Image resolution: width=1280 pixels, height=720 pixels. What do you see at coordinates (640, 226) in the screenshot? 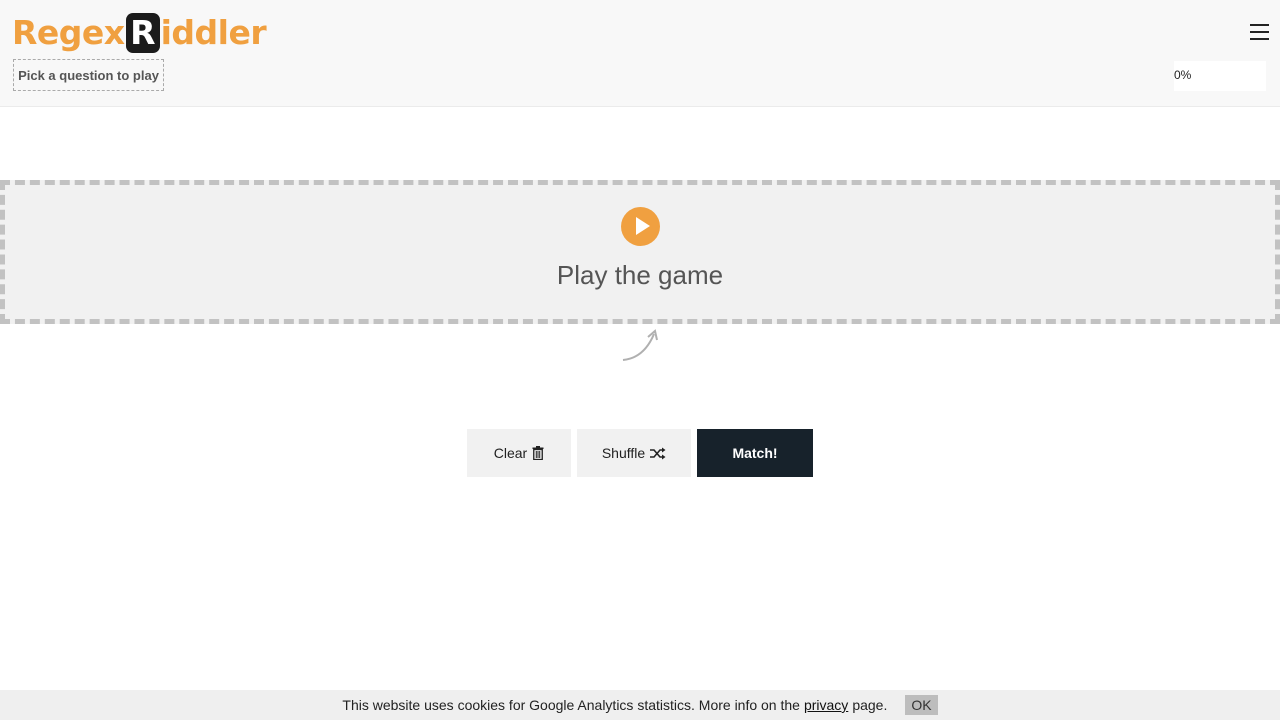
I see `play-icon` at bounding box center [640, 226].